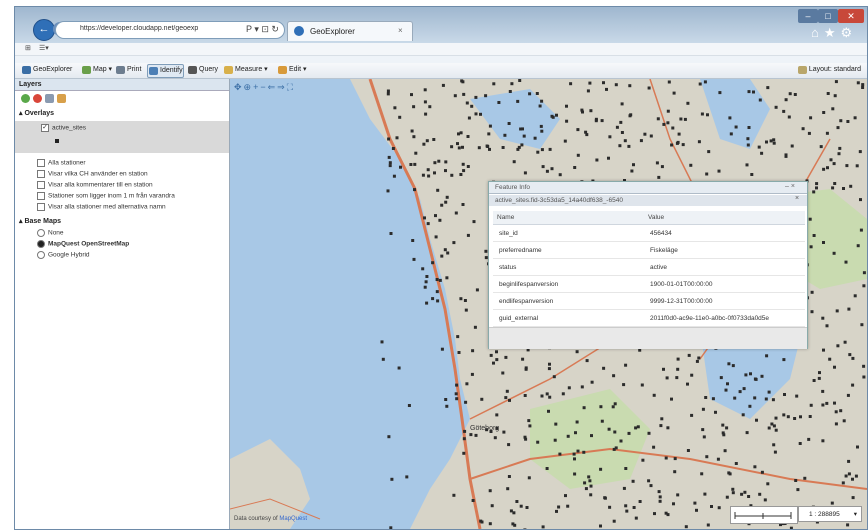 Image resolution: width=868 pixels, height=530 pixels. Describe the element at coordinates (37, 98) in the screenshot. I see `remove-layer-icon` at that location.